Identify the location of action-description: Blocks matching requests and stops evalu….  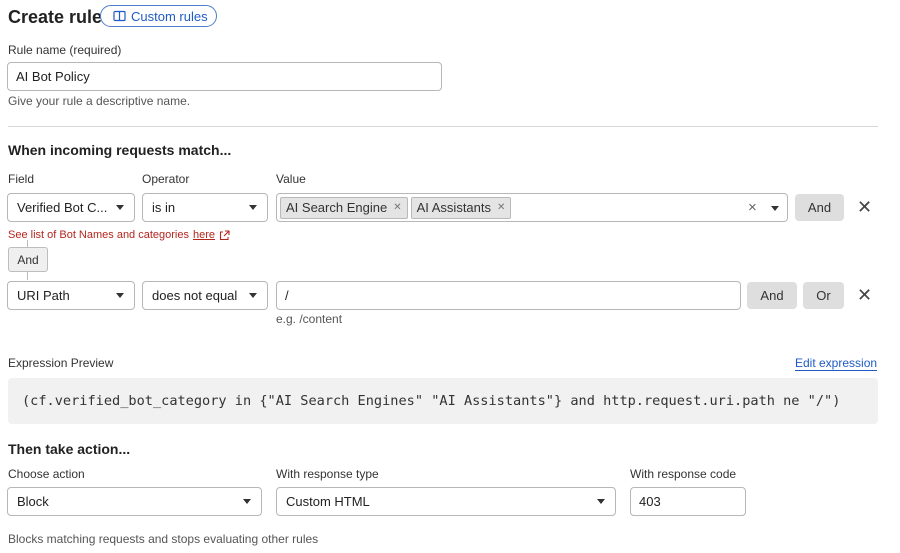
(163, 539).